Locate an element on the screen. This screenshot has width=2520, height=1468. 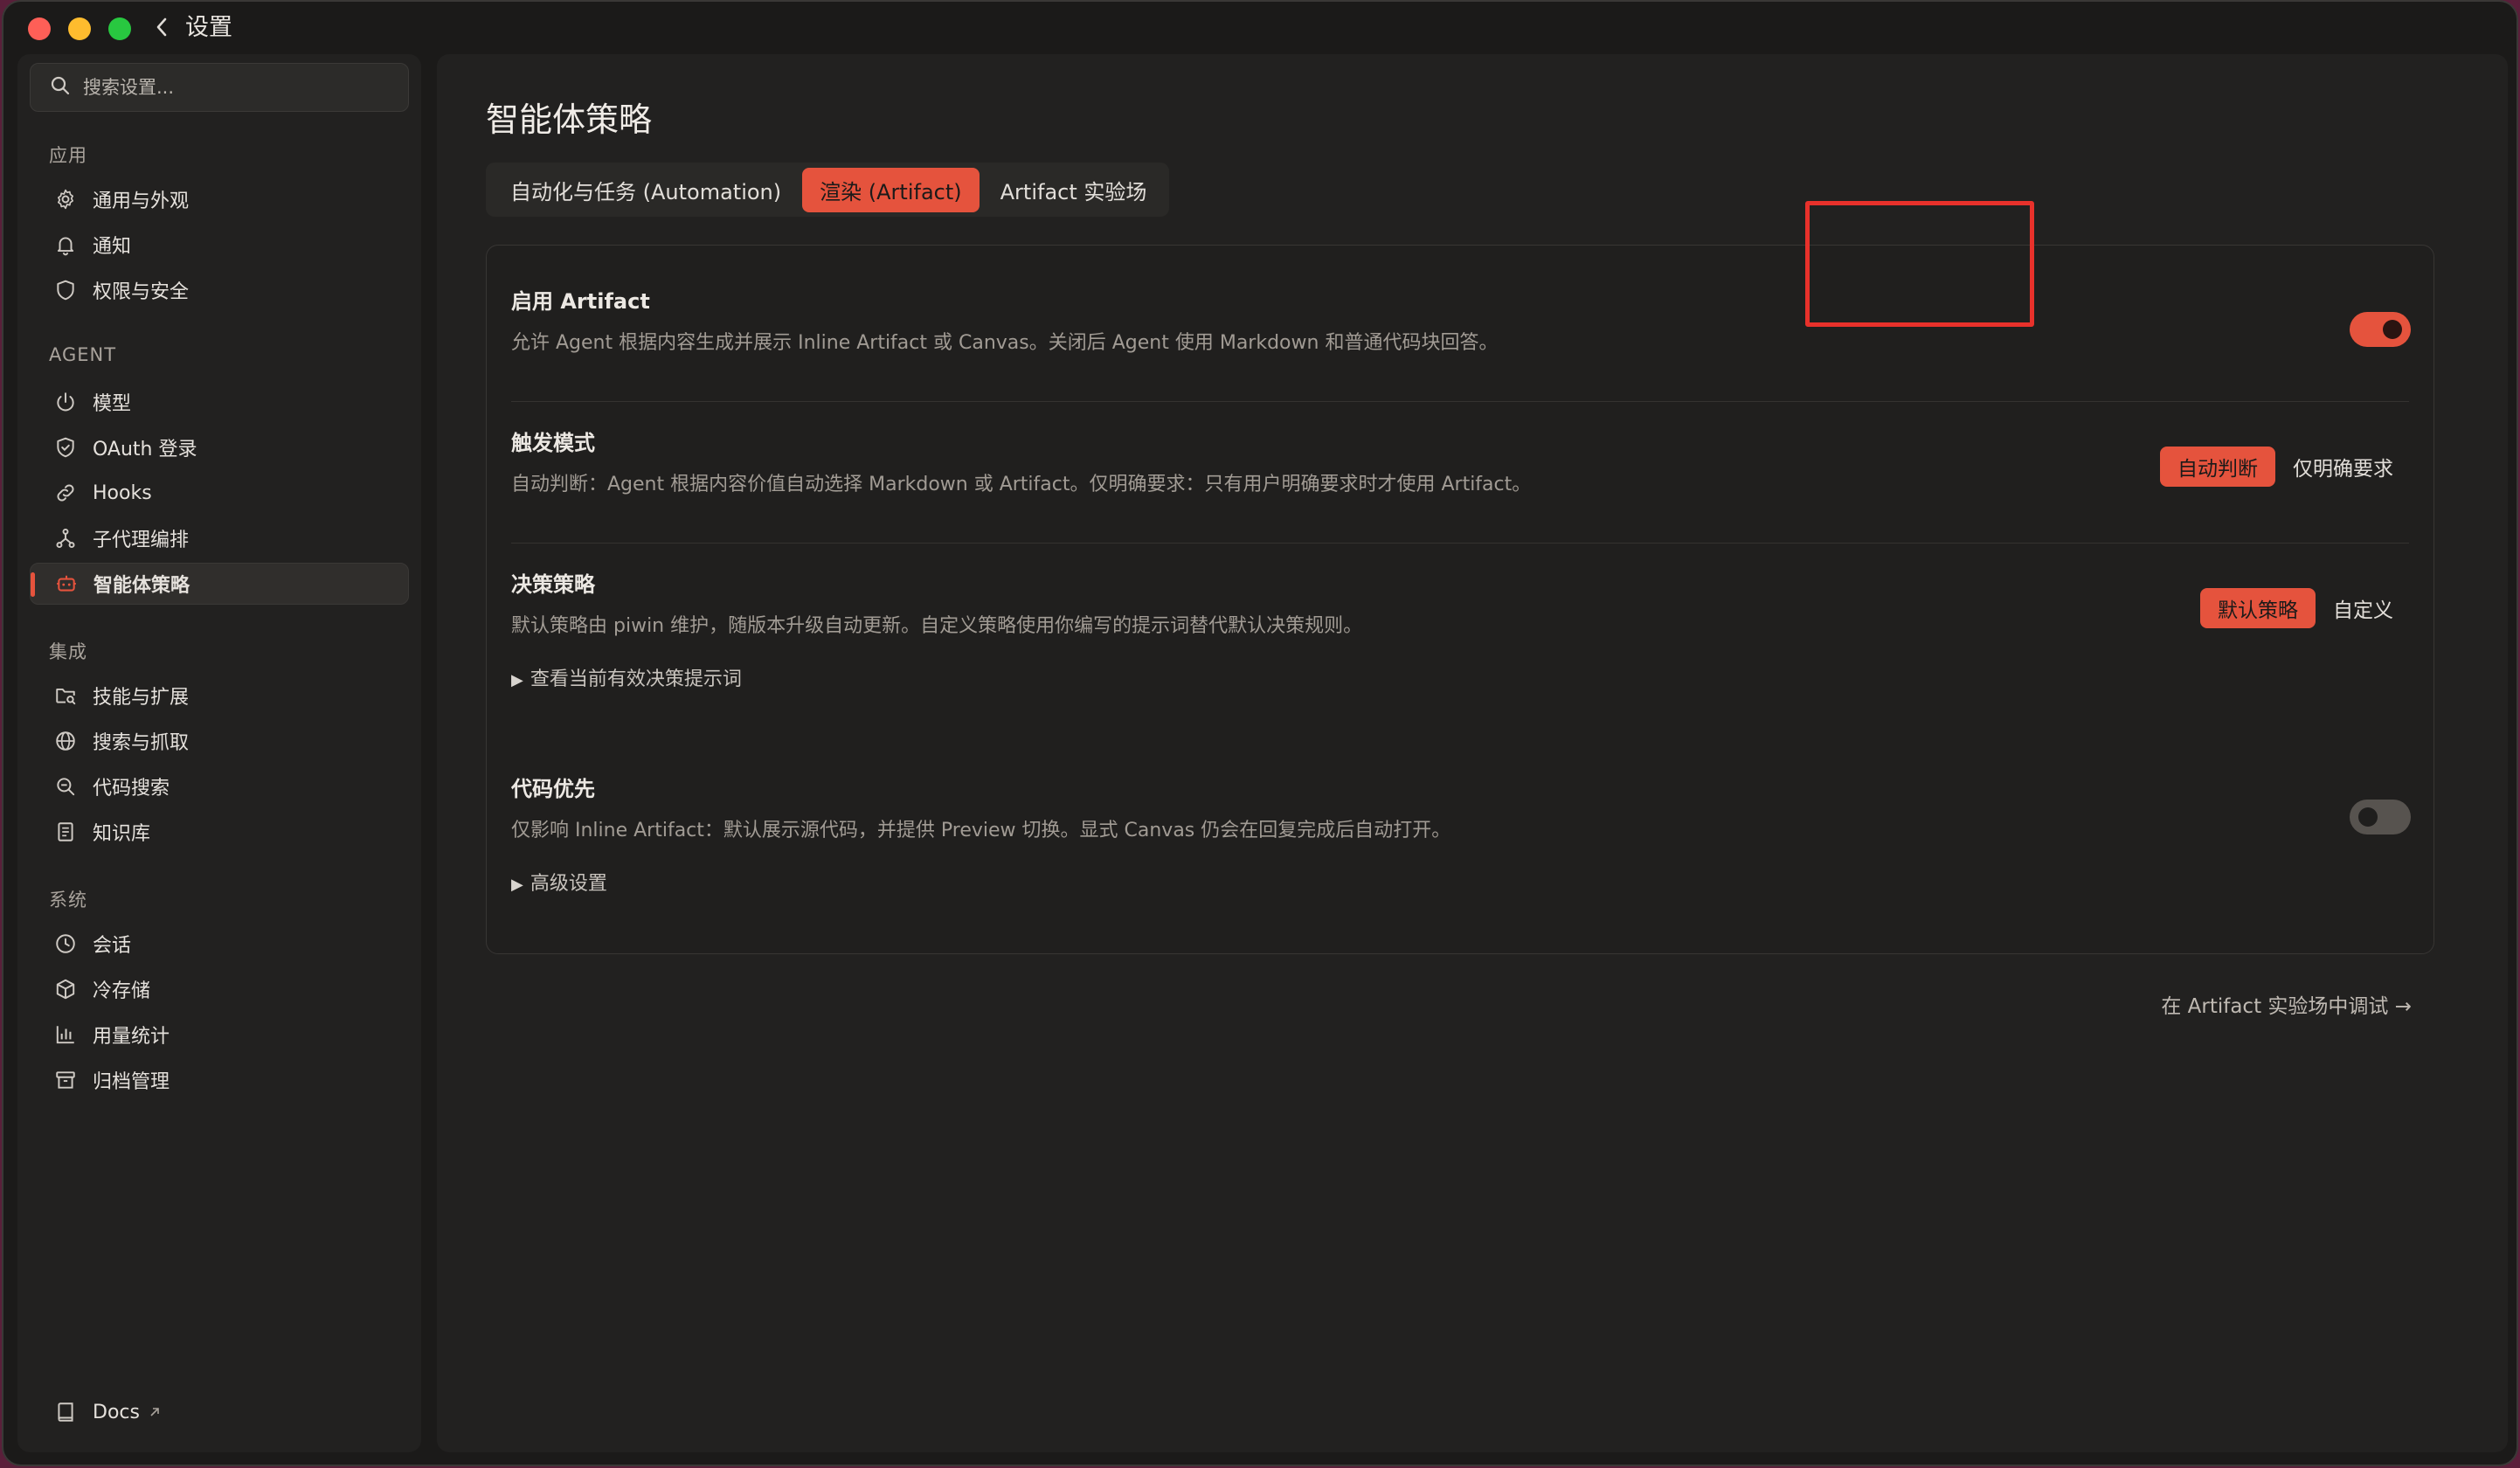
sidebar-item-hooks: Hooks is located at coordinates (219, 493).